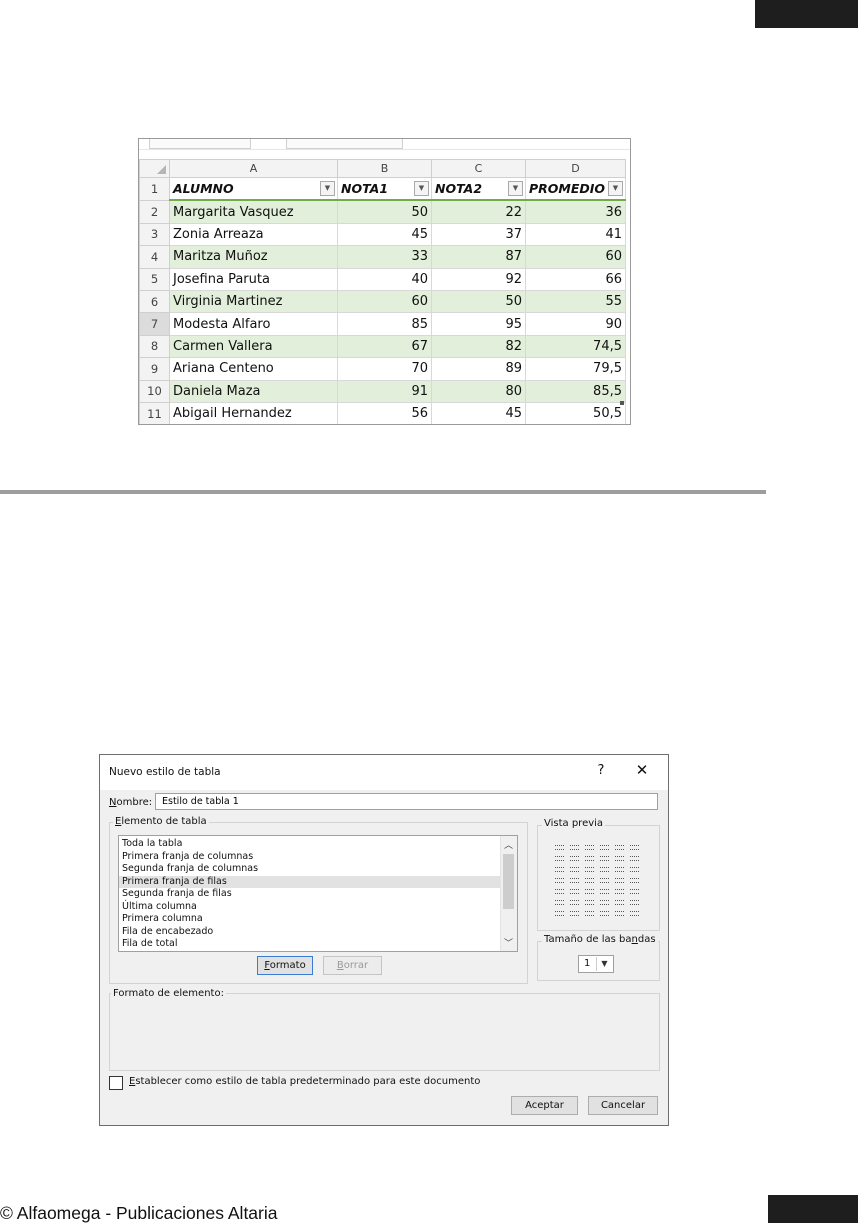  Describe the element at coordinates (508, 881) in the screenshot. I see `scroll-thumb` at that location.